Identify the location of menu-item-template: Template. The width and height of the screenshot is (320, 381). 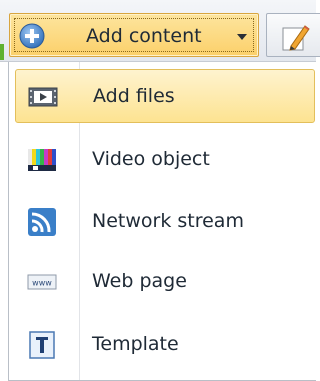
(165, 345).